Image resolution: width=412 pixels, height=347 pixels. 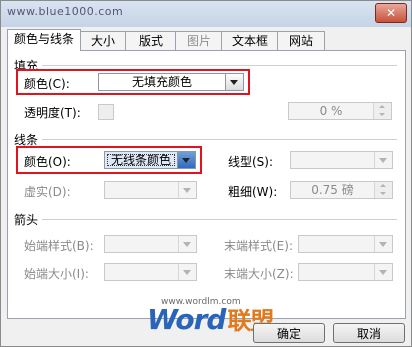 What do you see at coordinates (44, 40) in the screenshot?
I see `tab-colors-and-lines: 颜色与线条` at bounding box center [44, 40].